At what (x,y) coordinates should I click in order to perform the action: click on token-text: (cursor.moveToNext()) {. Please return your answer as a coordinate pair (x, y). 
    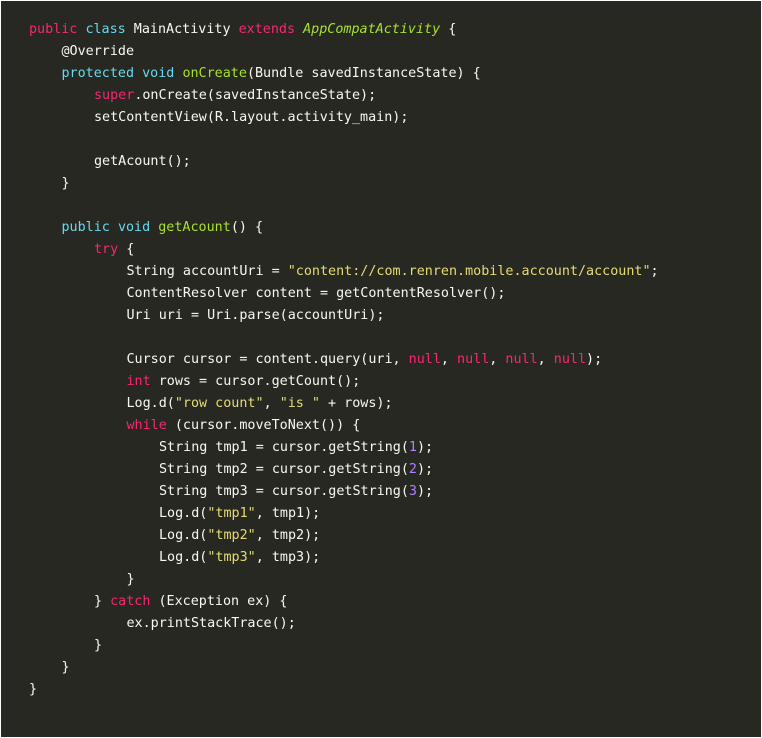
    Looking at the image, I should click on (263, 425).